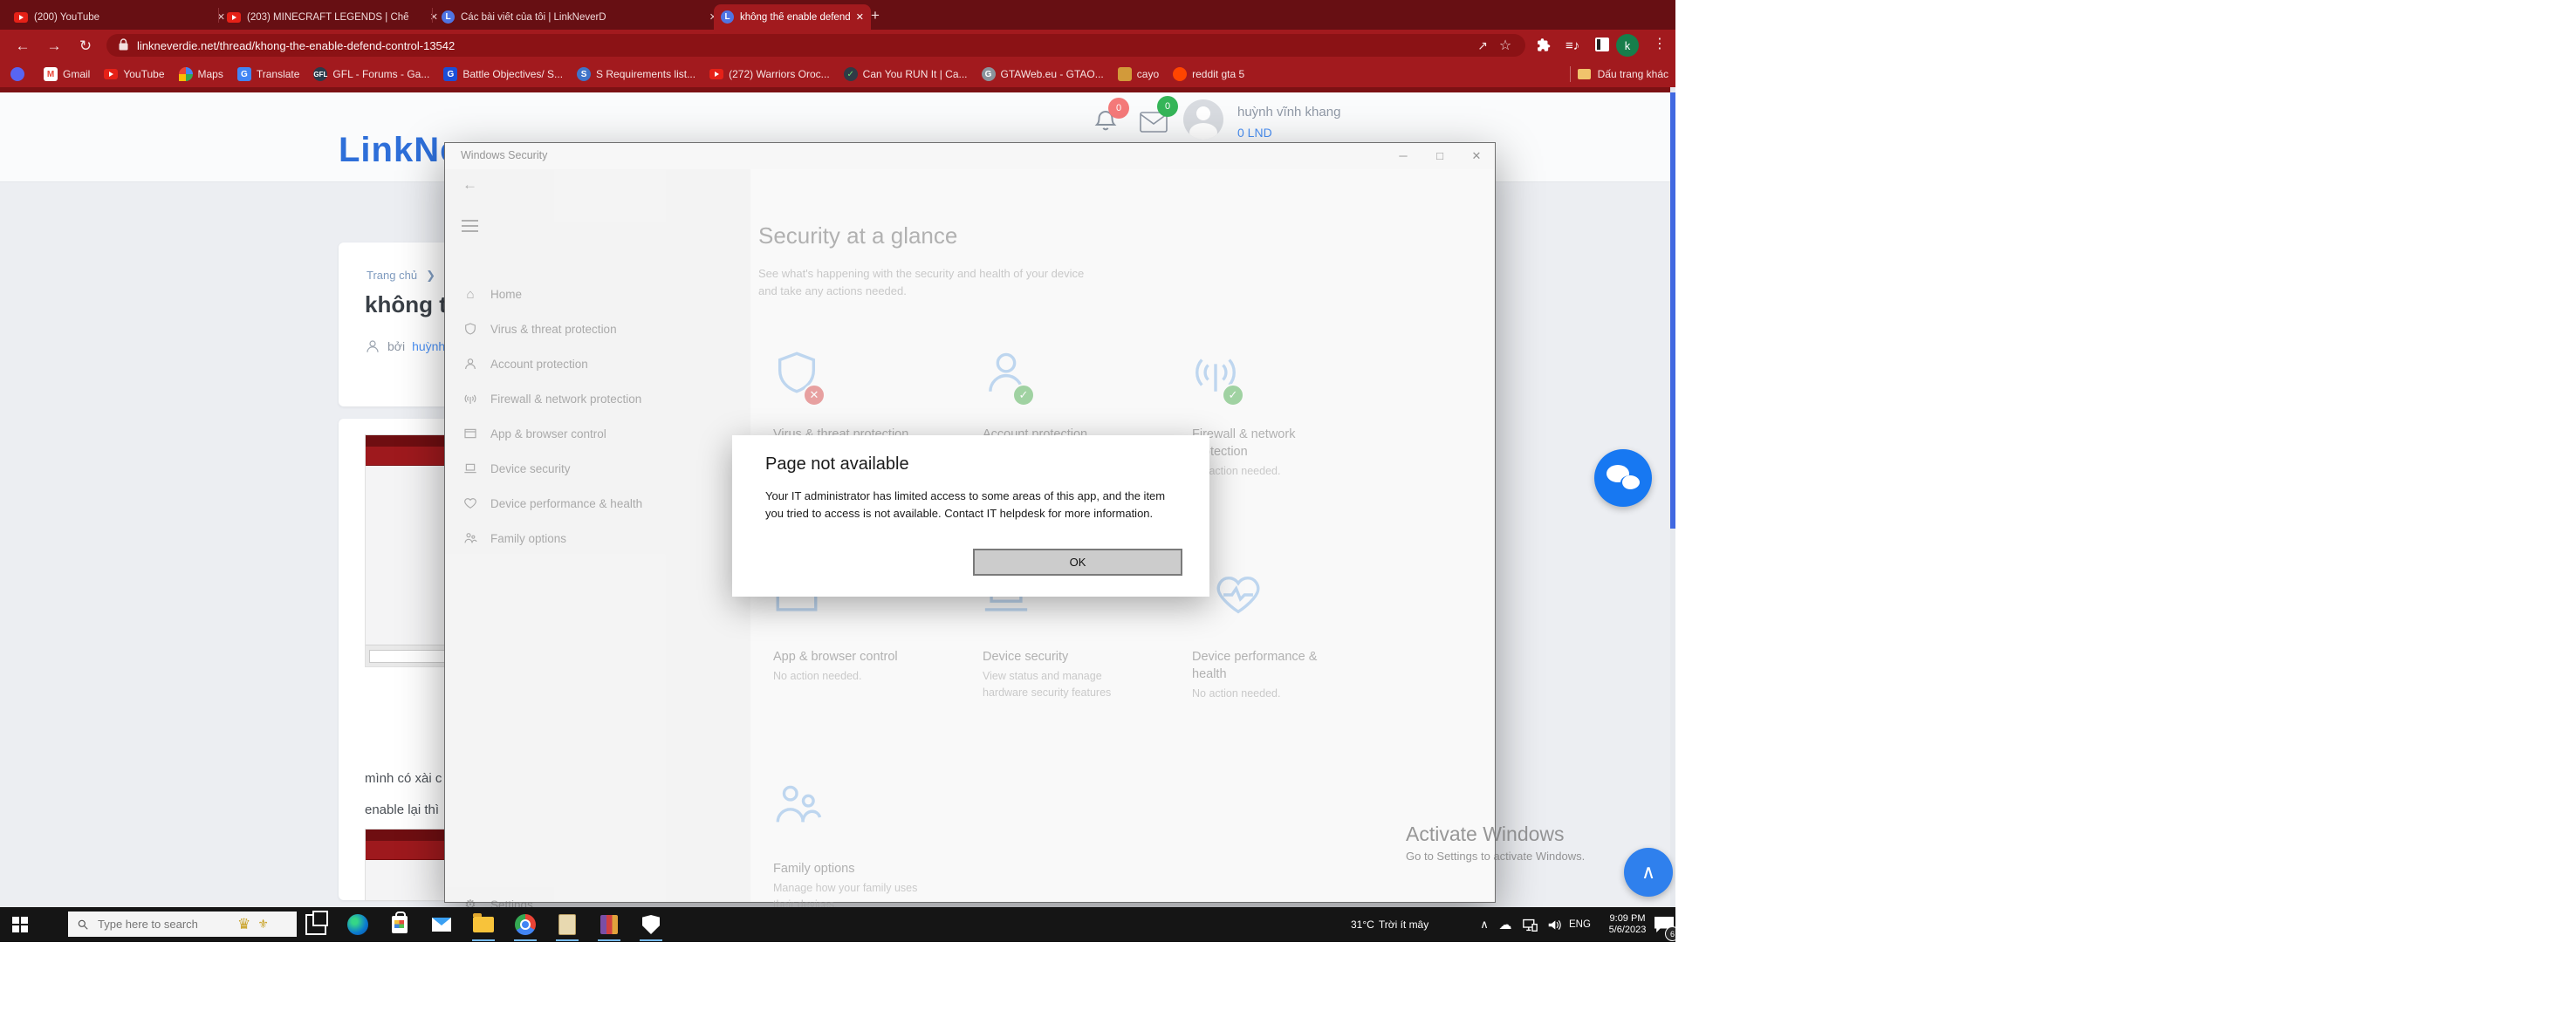 The width and height of the screenshot is (2576, 1031). Describe the element at coordinates (1482, 45) in the screenshot. I see `share-icon: ↗` at that location.